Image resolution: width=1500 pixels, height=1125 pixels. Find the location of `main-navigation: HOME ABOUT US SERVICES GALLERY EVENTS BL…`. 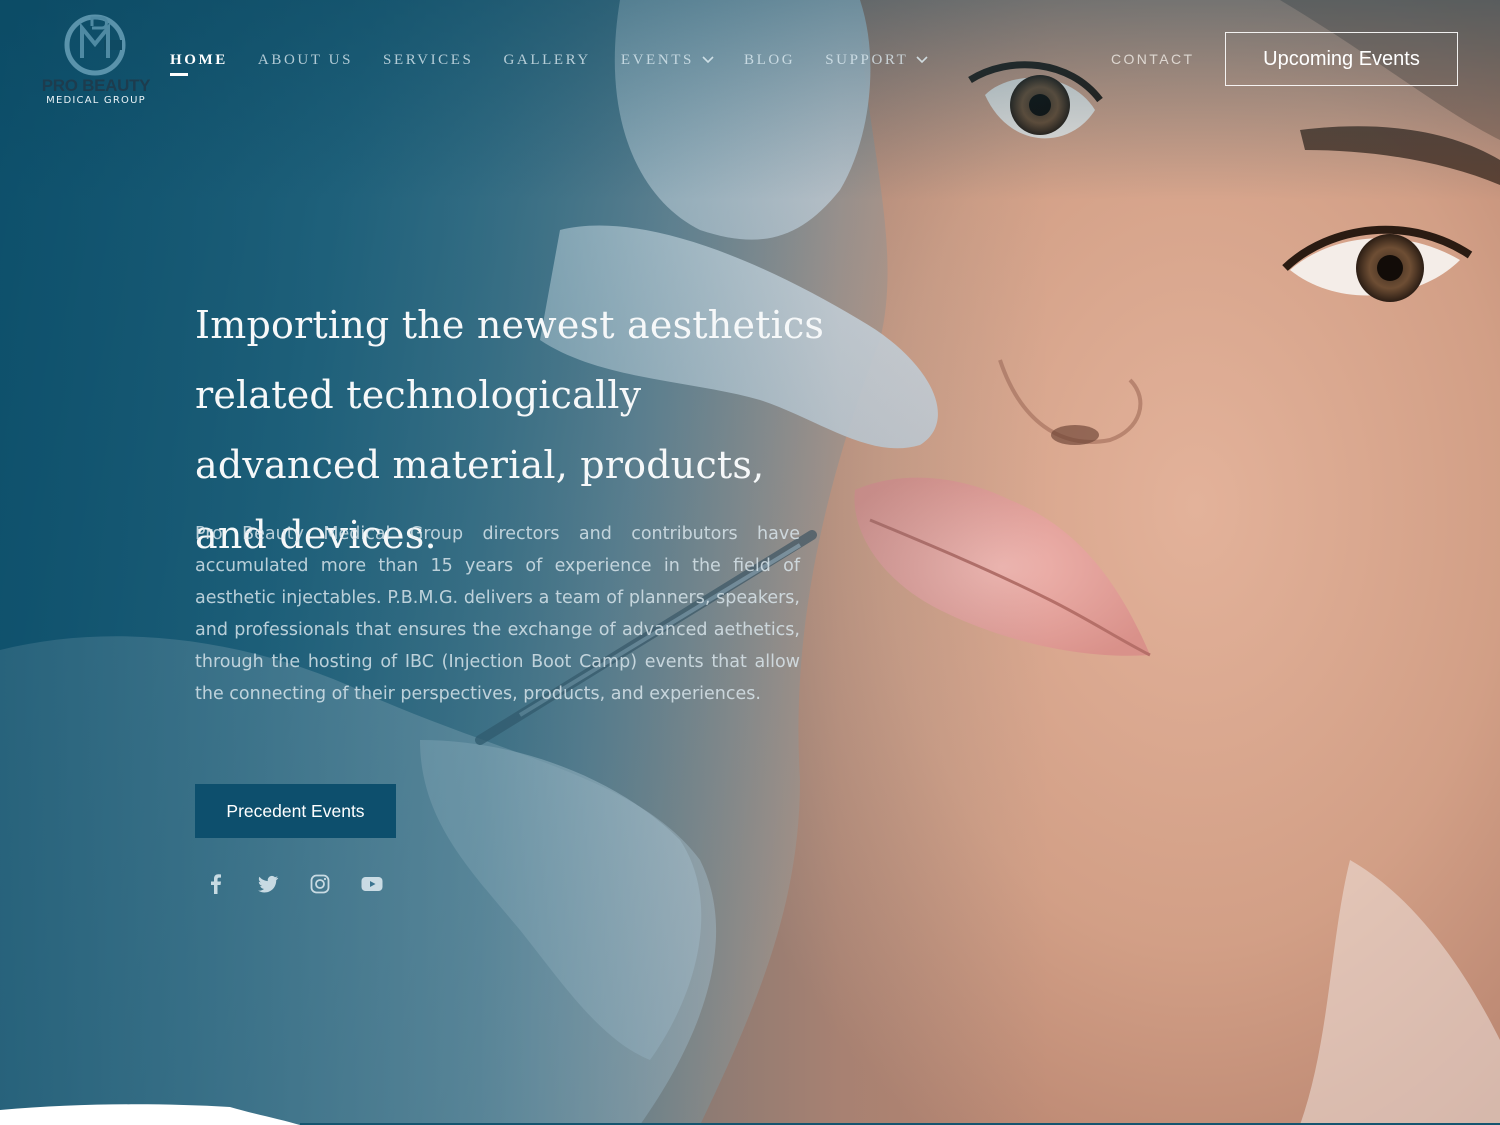

main-navigation: HOME ABOUT US SERVICES GALLERY EVENTS BL… is located at coordinates (564, 62).